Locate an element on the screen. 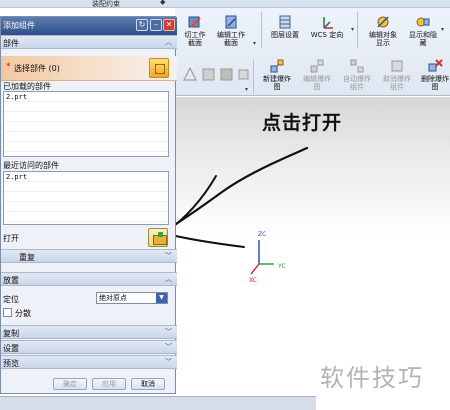 The image size is (450, 410). xc-axis-label: XC is located at coordinates (253, 280).